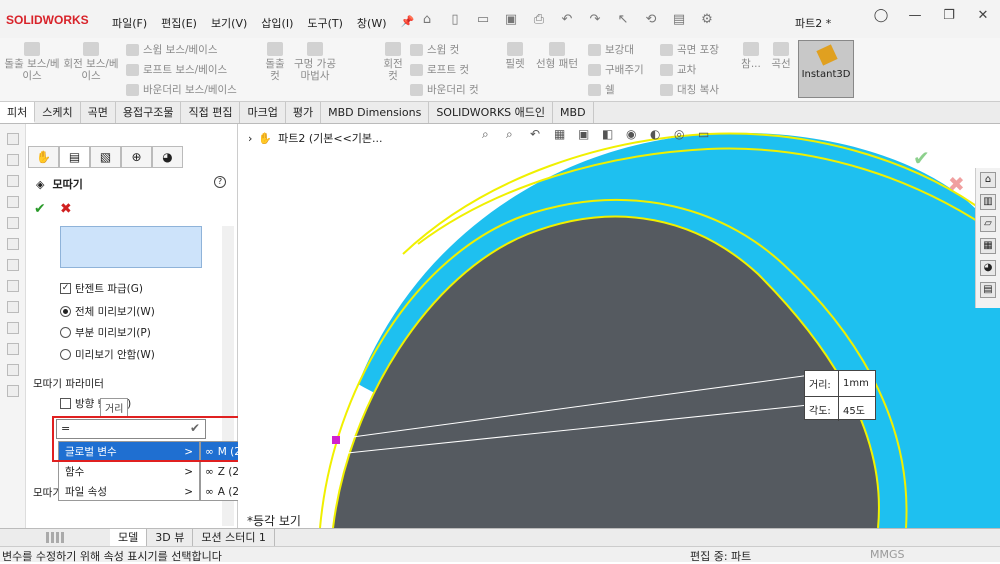  I want to click on menu-edit: 편집(E), so click(179, 23).